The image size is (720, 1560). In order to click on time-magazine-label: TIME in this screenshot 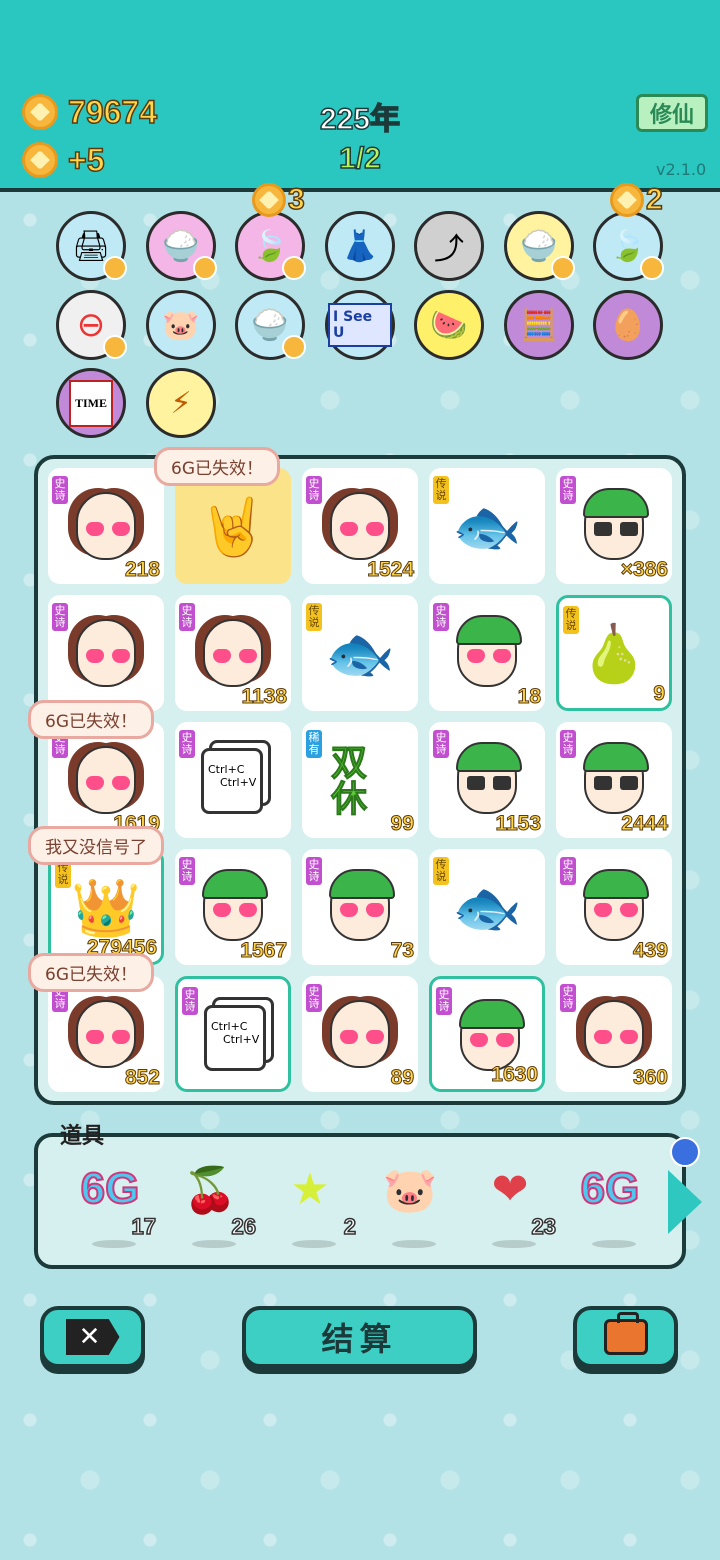, I will do `click(90, 403)`.